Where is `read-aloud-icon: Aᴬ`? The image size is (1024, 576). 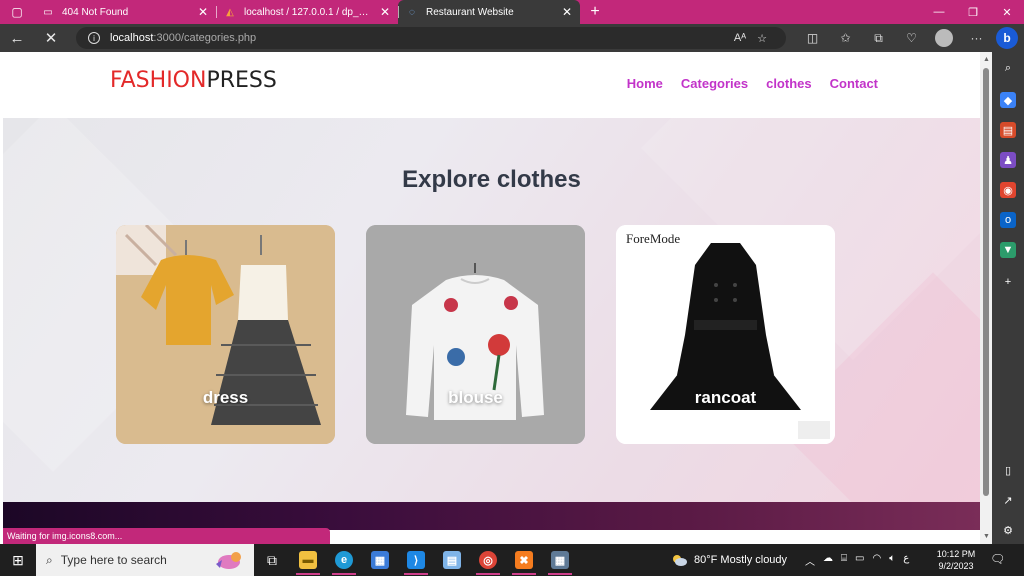
read-aloud-icon: Aᴬ is located at coordinates (740, 38).